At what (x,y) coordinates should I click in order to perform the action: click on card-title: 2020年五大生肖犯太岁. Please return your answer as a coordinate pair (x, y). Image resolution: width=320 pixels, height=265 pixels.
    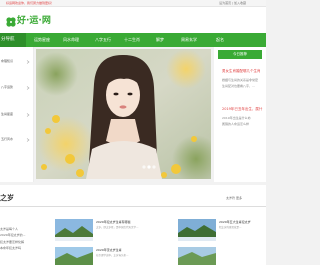
    Looking at the image, I should click on (235, 222).